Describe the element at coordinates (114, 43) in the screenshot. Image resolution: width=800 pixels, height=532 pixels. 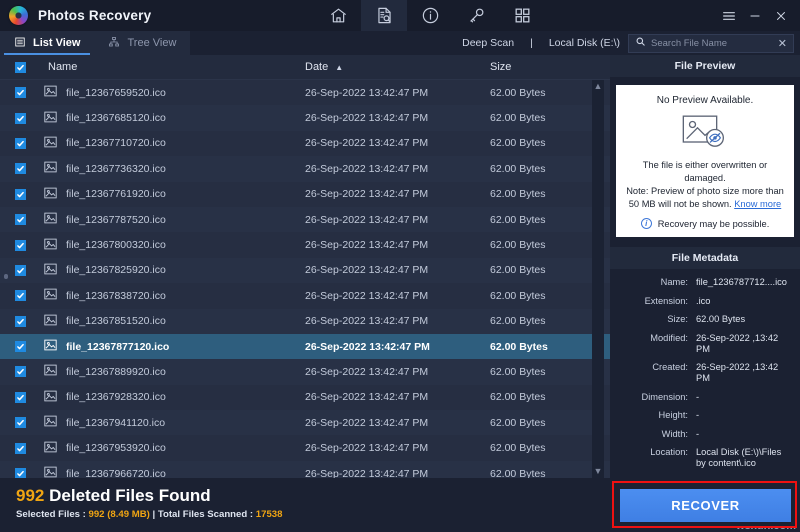
I see `tree-view-icon` at that location.